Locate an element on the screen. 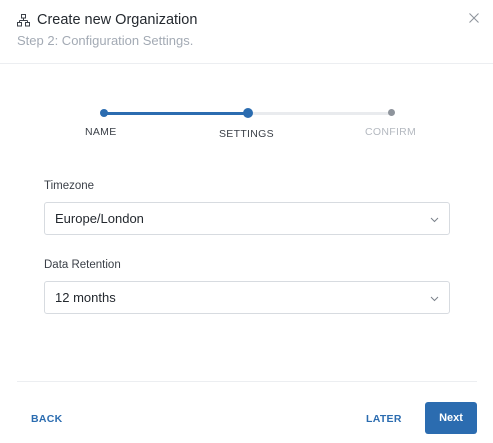  dialog-subtitle: Step 2: Configuration Settings. is located at coordinates (105, 40).